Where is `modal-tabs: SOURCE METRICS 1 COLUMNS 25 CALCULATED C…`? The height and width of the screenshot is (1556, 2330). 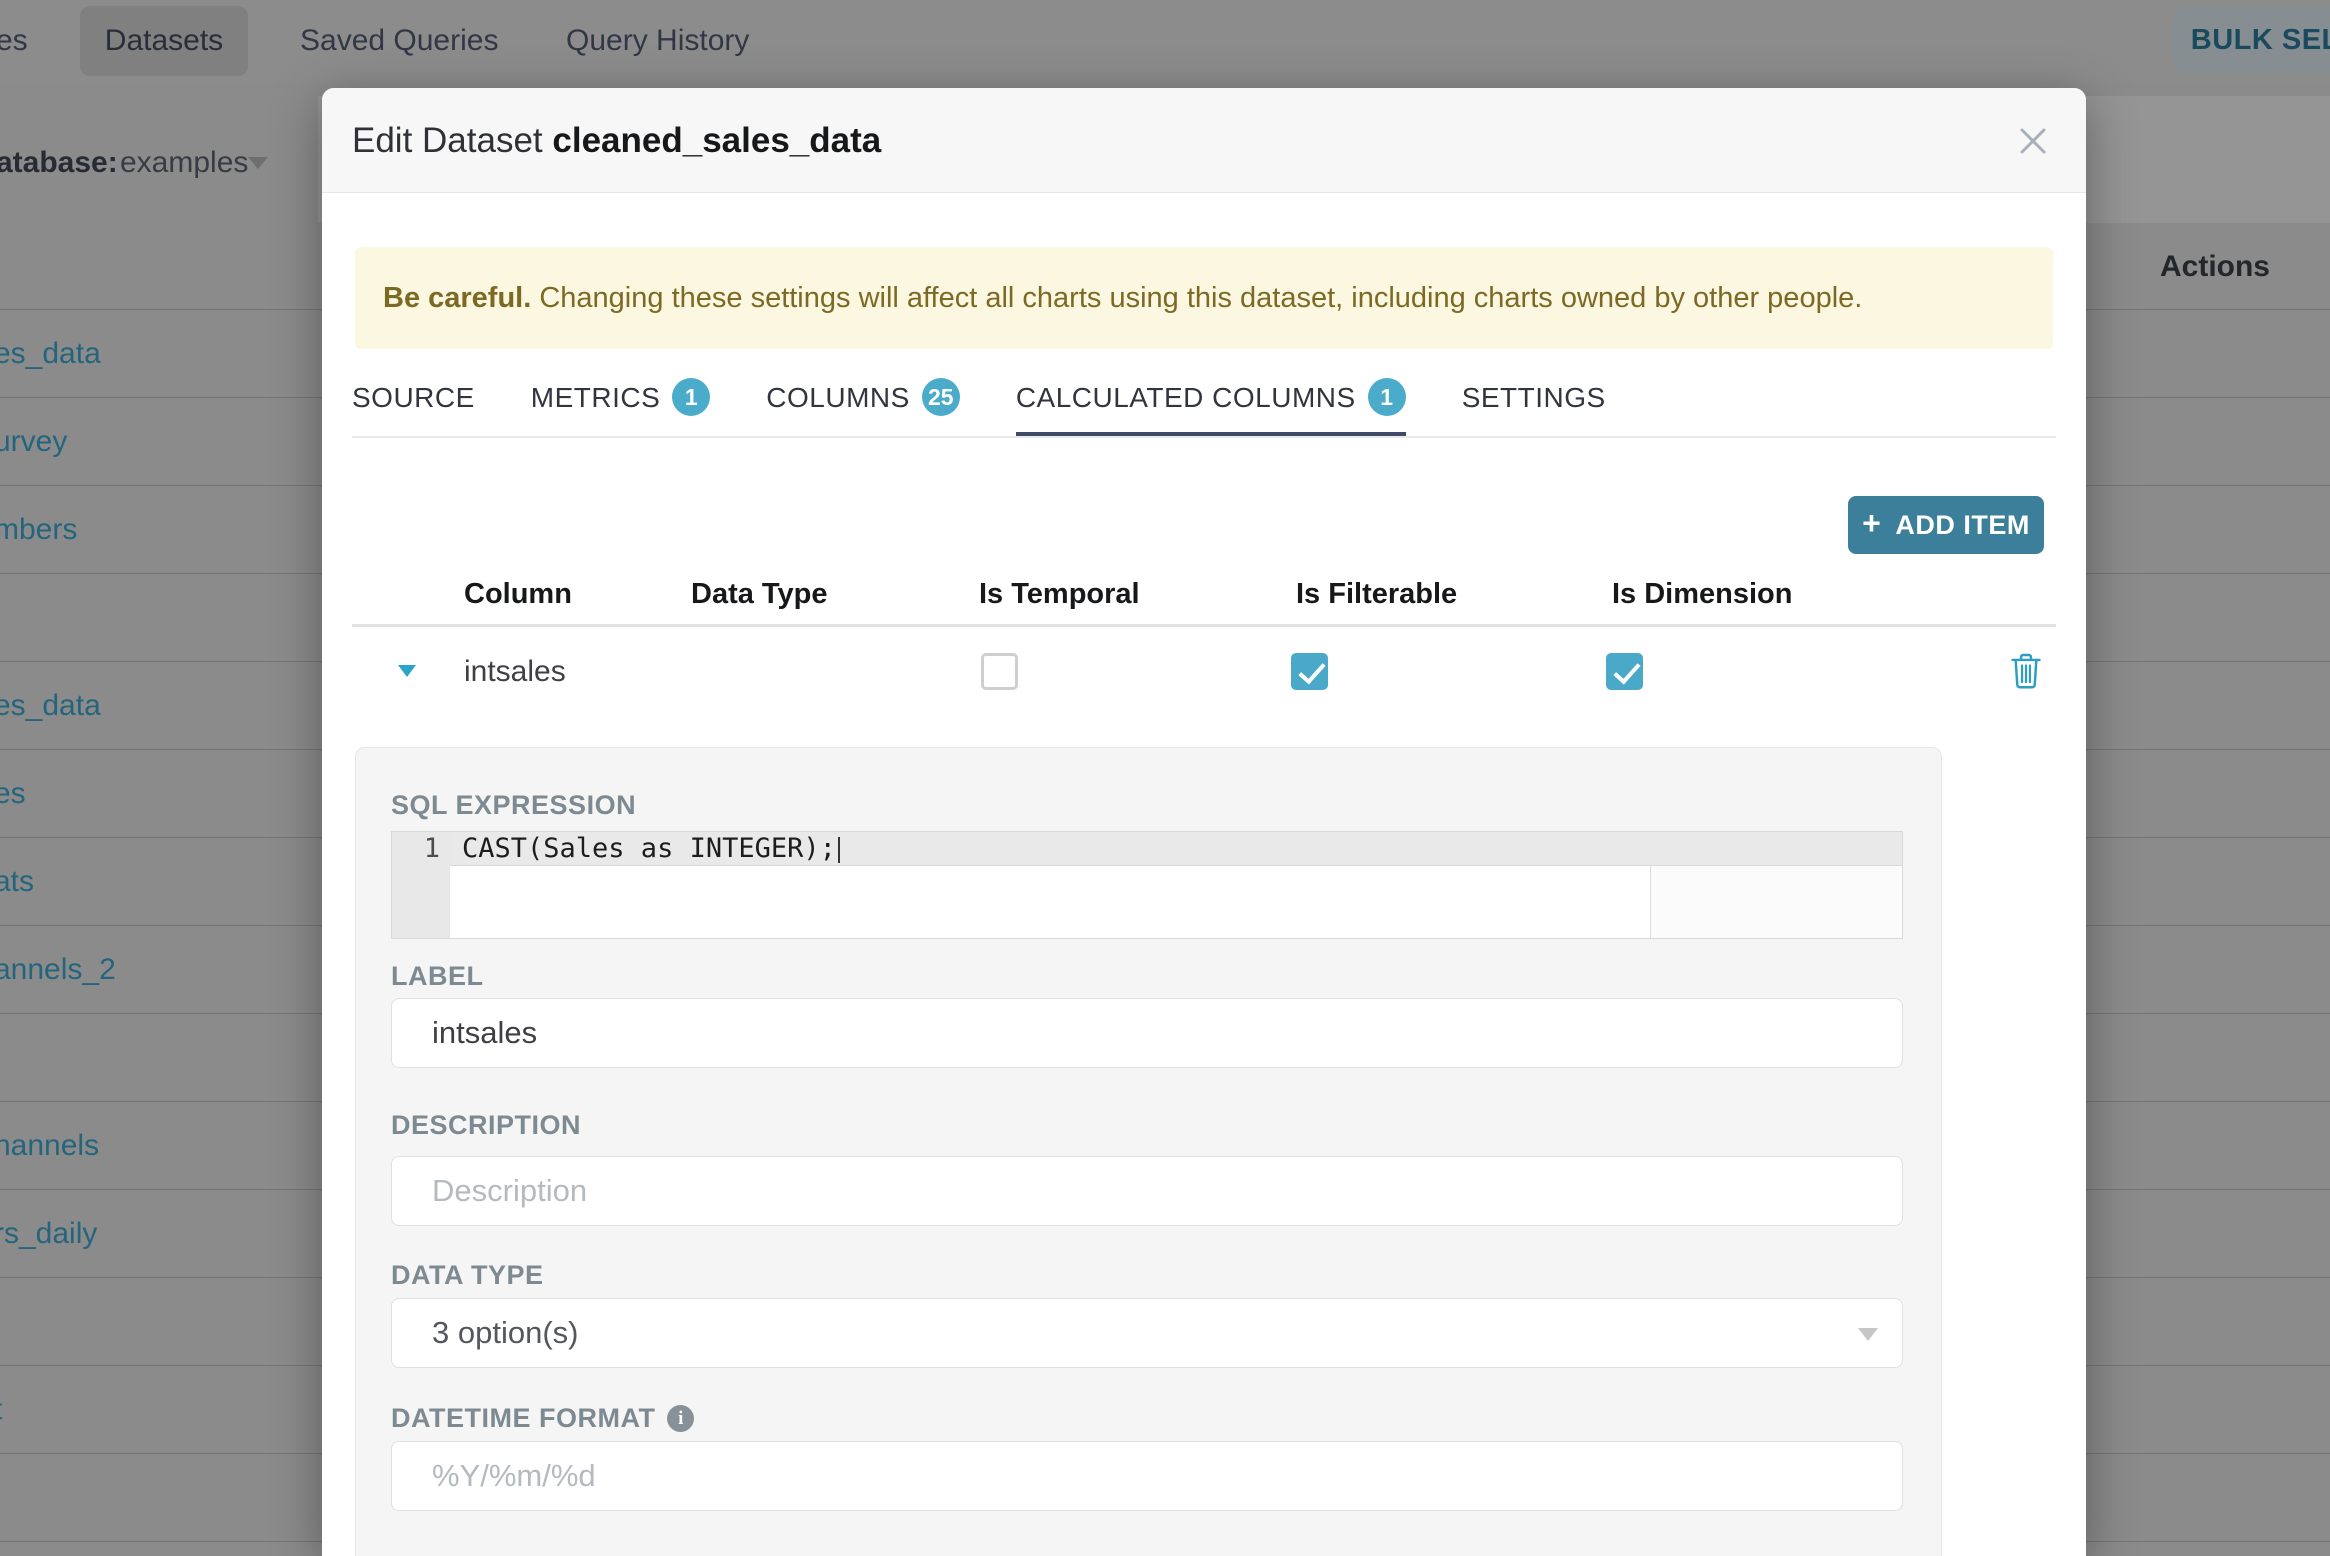
modal-tabs: SOURCE METRICS 1 COLUMNS 25 CALCULATED C… is located at coordinates (979, 408).